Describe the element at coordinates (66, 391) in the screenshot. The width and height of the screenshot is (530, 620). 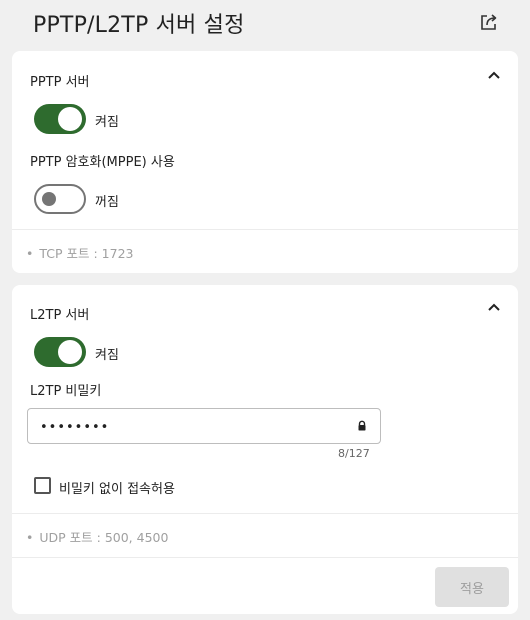
I see `l2tp-secret-label: L2TP 비밀키` at that location.